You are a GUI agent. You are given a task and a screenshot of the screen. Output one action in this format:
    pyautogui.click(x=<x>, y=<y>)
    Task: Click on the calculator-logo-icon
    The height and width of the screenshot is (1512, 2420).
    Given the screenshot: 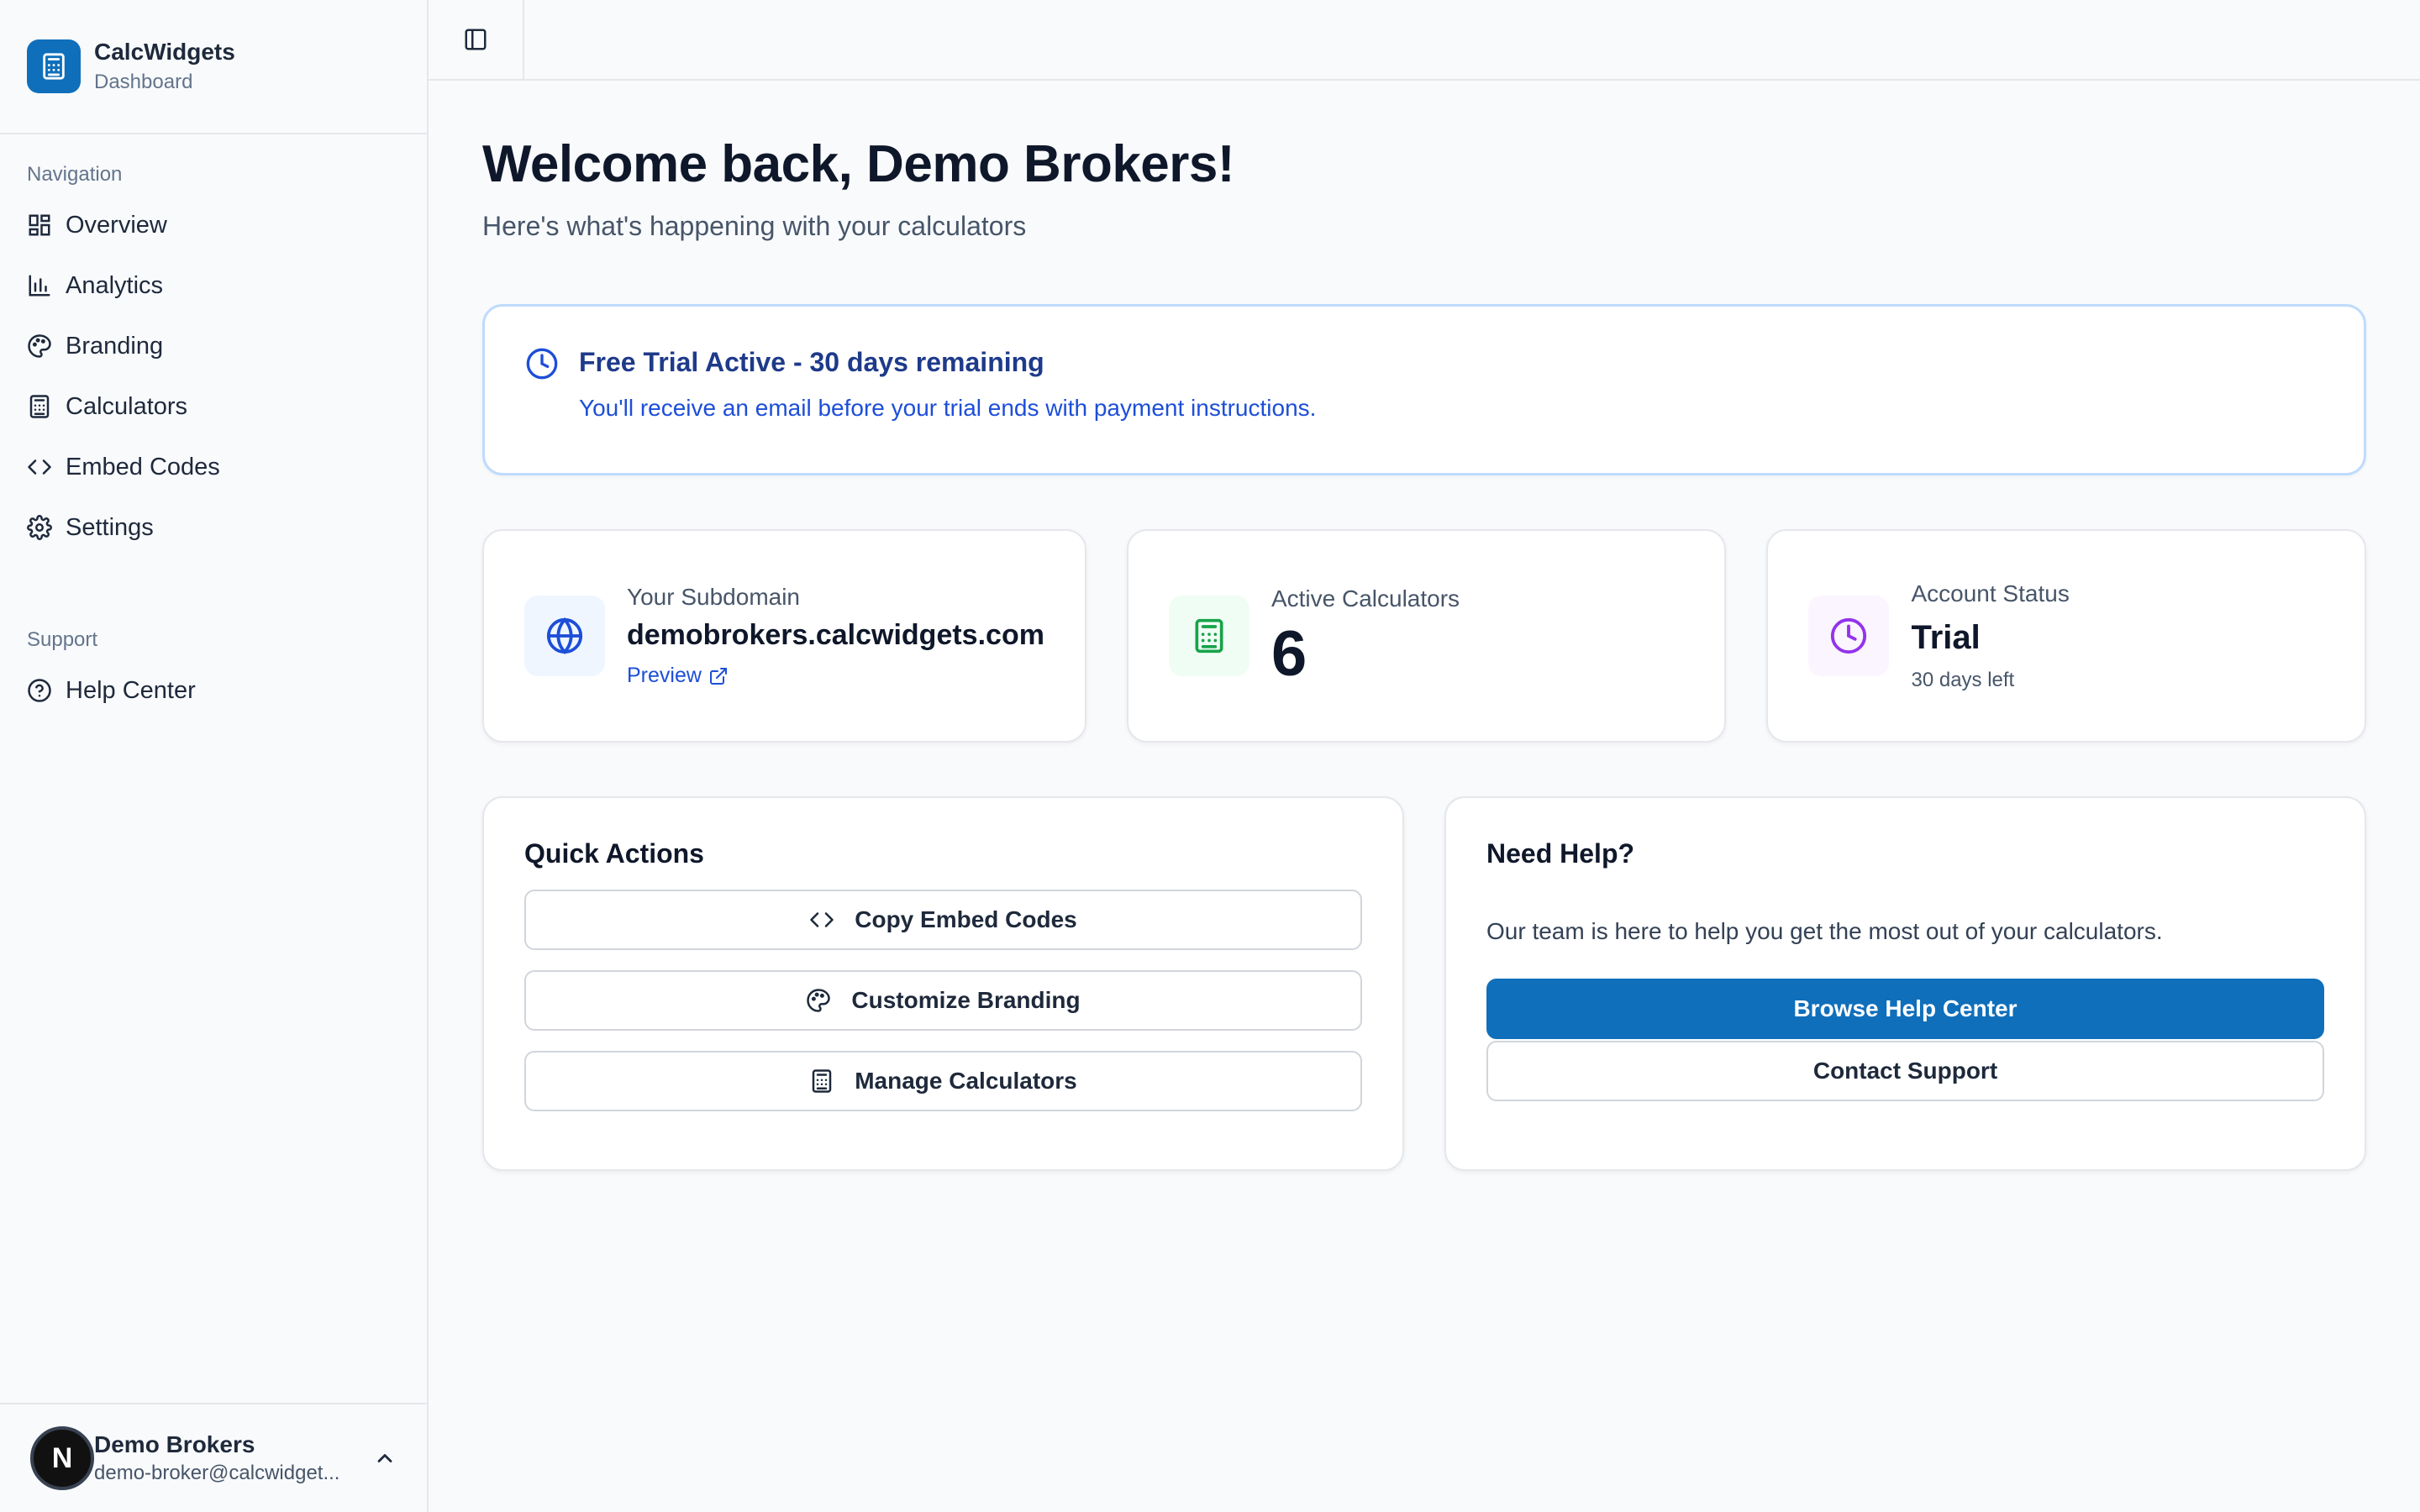 What is the action you would take?
    pyautogui.click(x=54, y=66)
    